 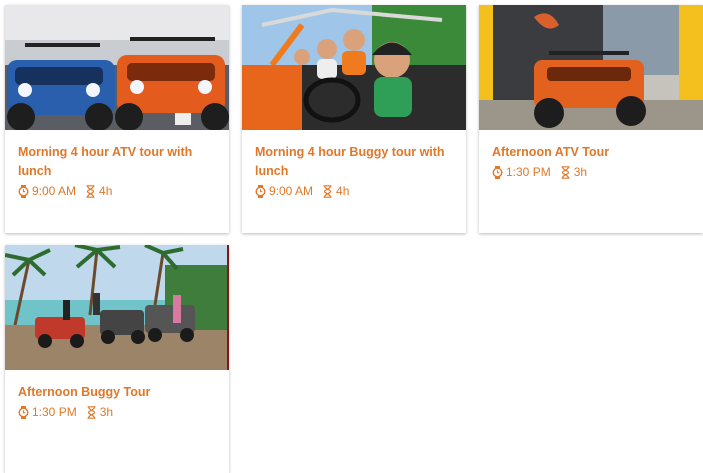 I want to click on tour-title: Afternoon Buggy Tour, so click(x=117, y=392).